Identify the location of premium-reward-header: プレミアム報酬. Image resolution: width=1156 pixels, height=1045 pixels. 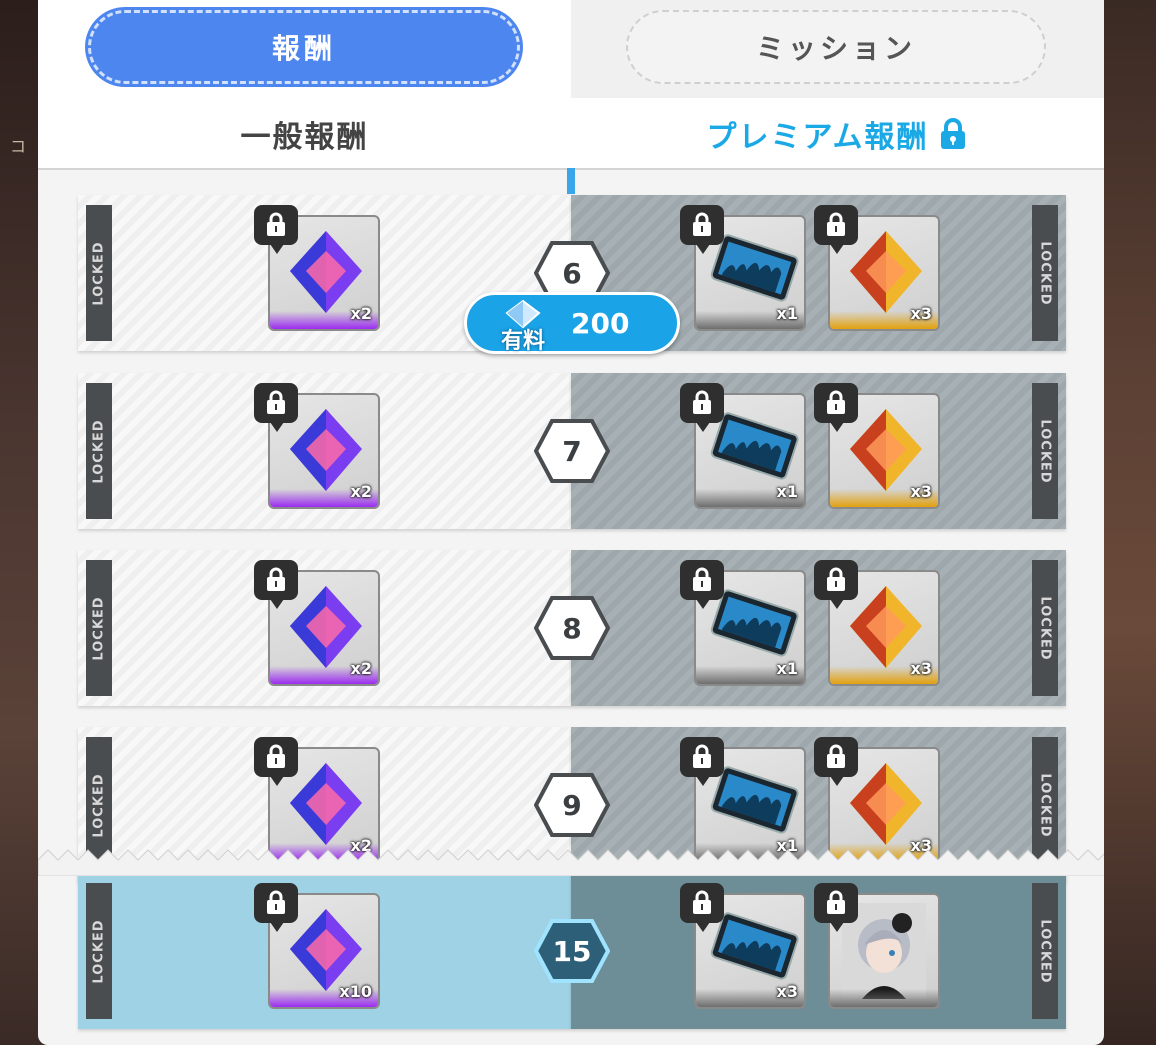
(837, 134).